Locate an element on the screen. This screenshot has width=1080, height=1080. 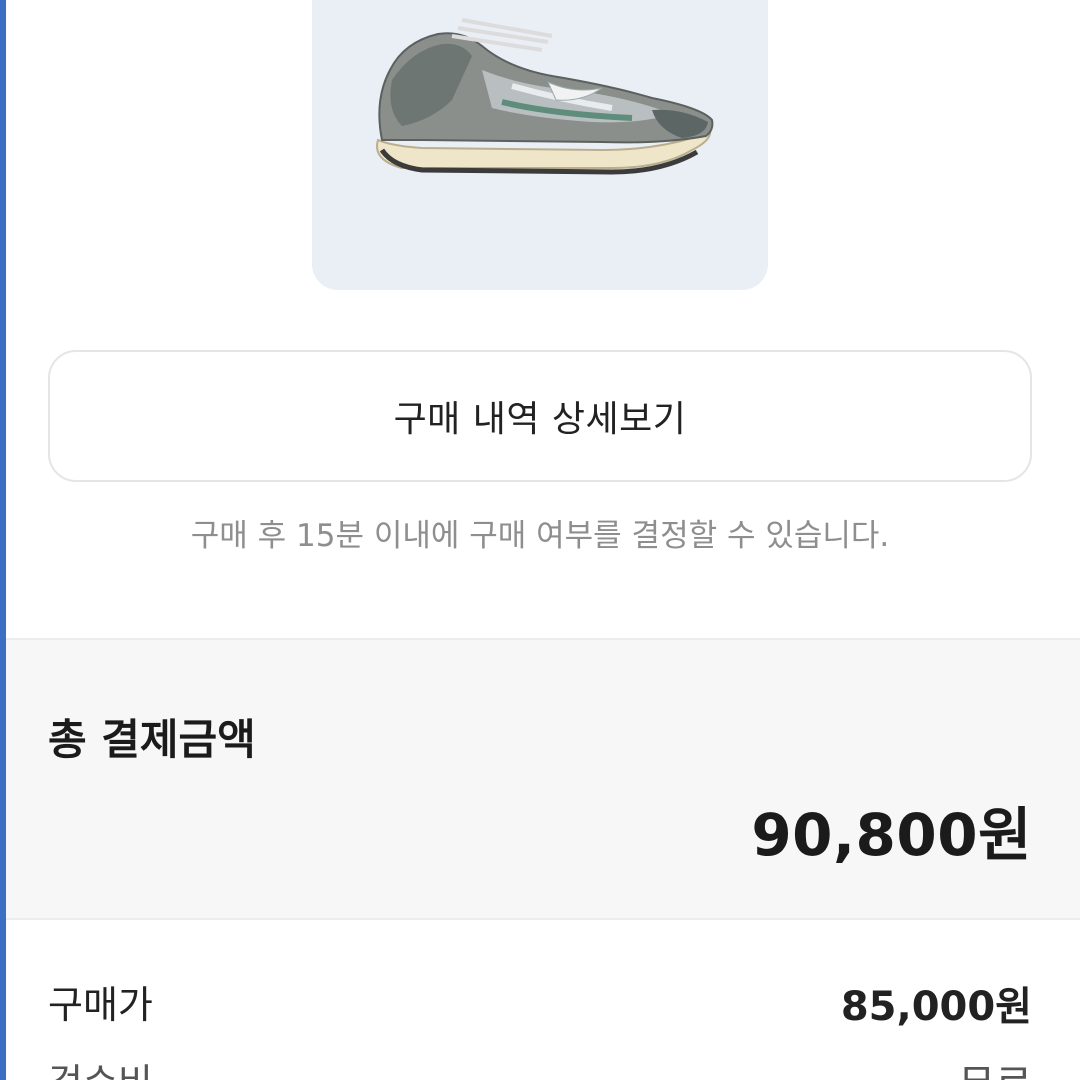
price-row-value: 무료 is located at coordinates (995, 1066).